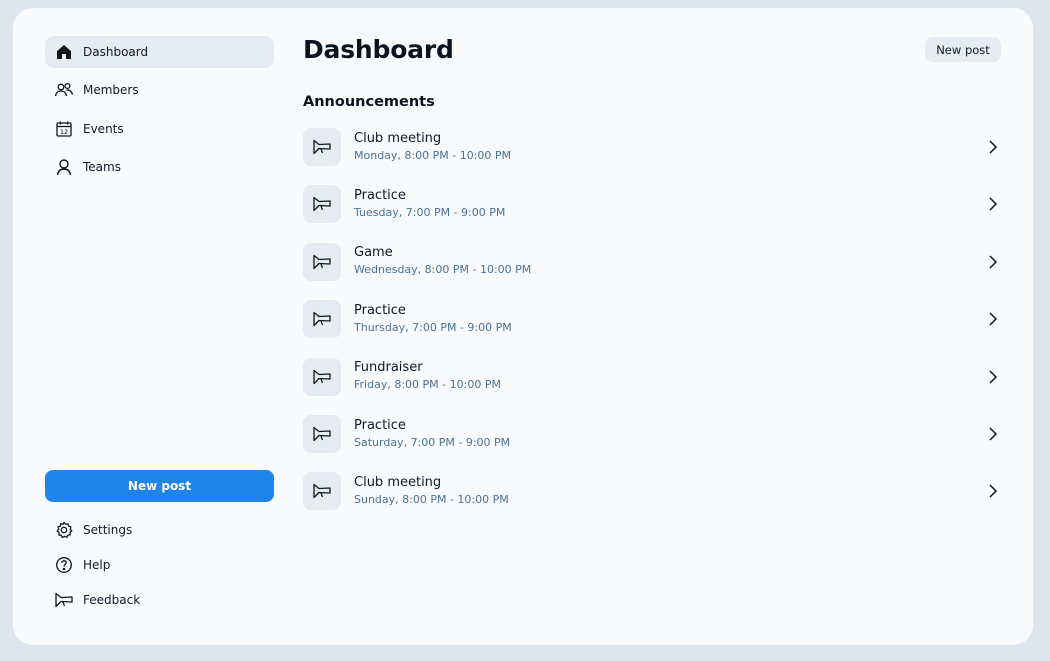 The image size is (1050, 661). What do you see at coordinates (159, 129) in the screenshot?
I see `sidebar-item-events: 12 Events` at bounding box center [159, 129].